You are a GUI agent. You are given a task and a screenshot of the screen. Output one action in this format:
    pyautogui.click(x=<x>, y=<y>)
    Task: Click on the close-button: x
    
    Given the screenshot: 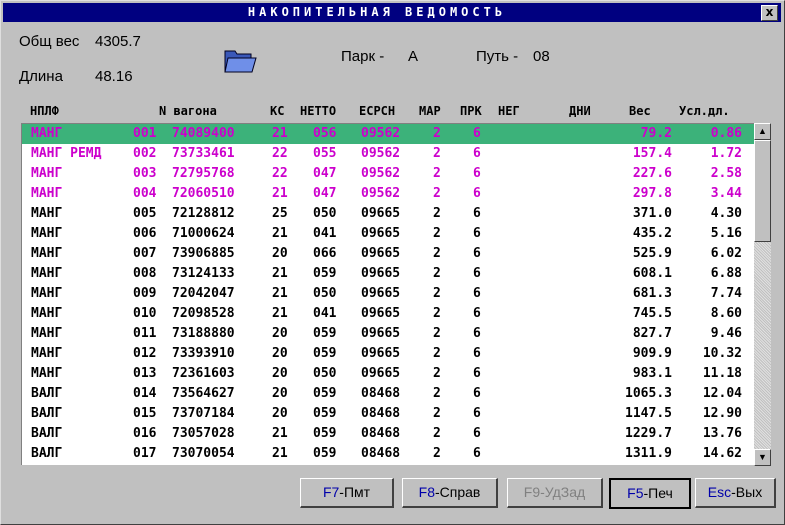 What is the action you would take?
    pyautogui.click(x=769, y=13)
    